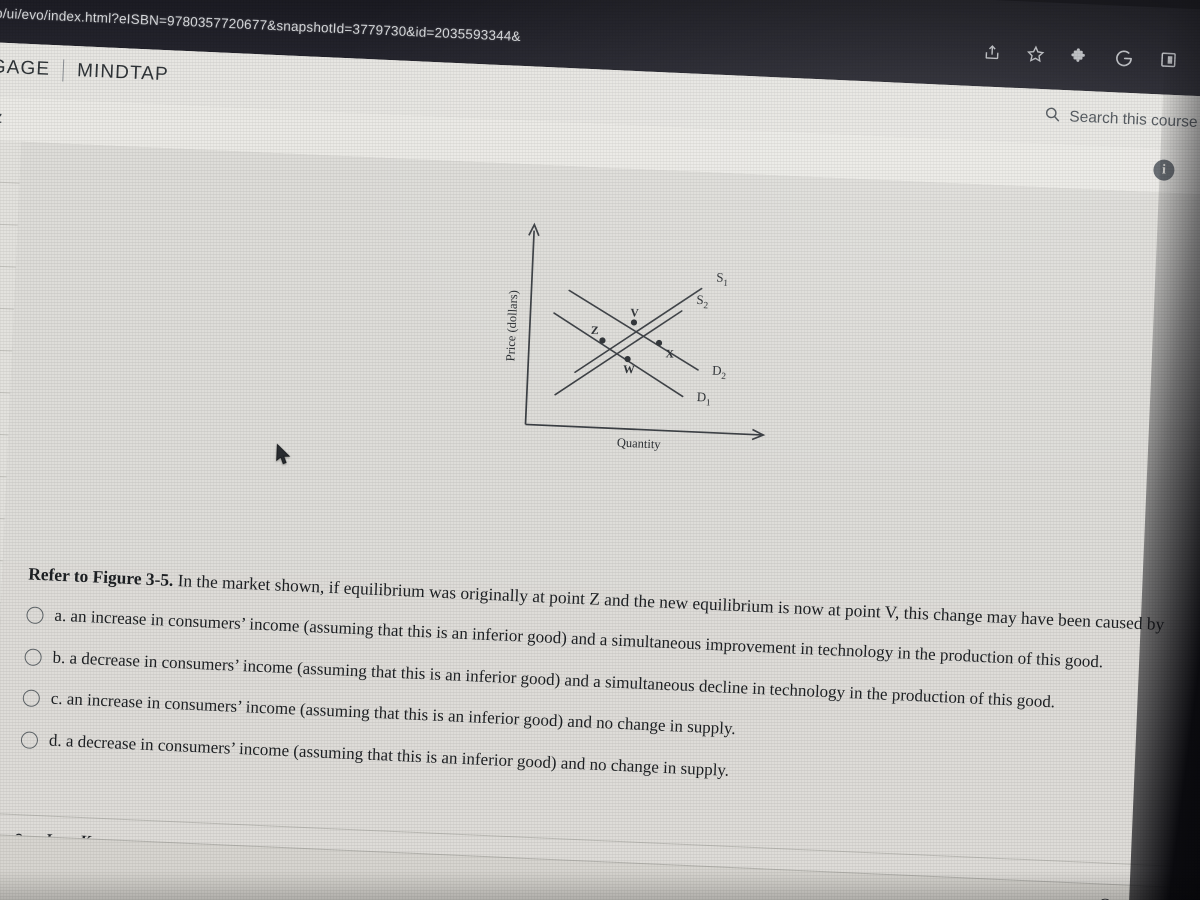  I want to click on curve-label-D1: D1, so click(703, 399).